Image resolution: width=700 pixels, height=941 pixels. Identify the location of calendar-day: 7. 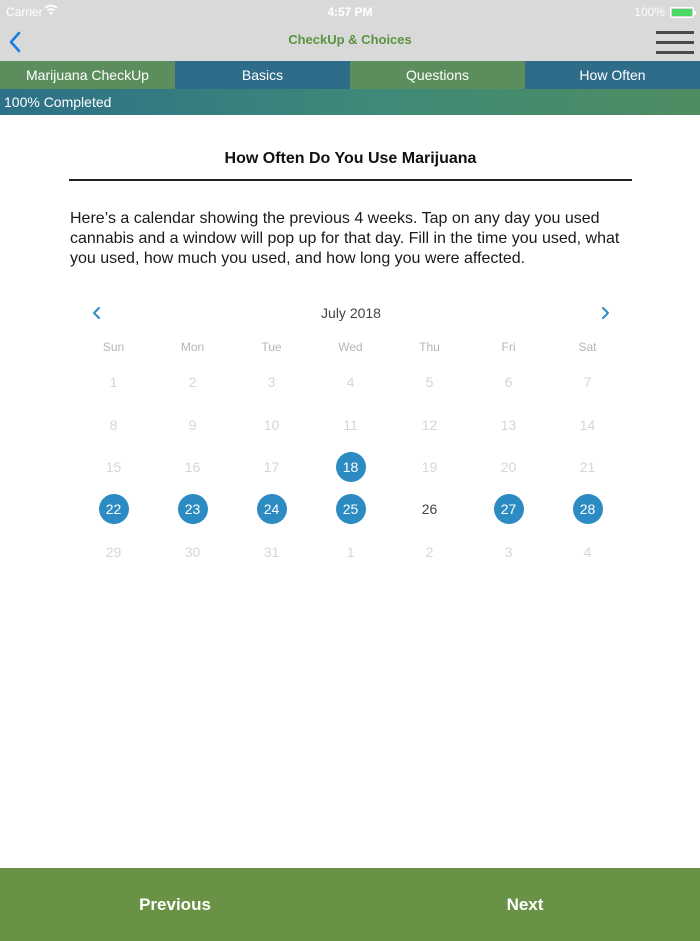
(587, 382).